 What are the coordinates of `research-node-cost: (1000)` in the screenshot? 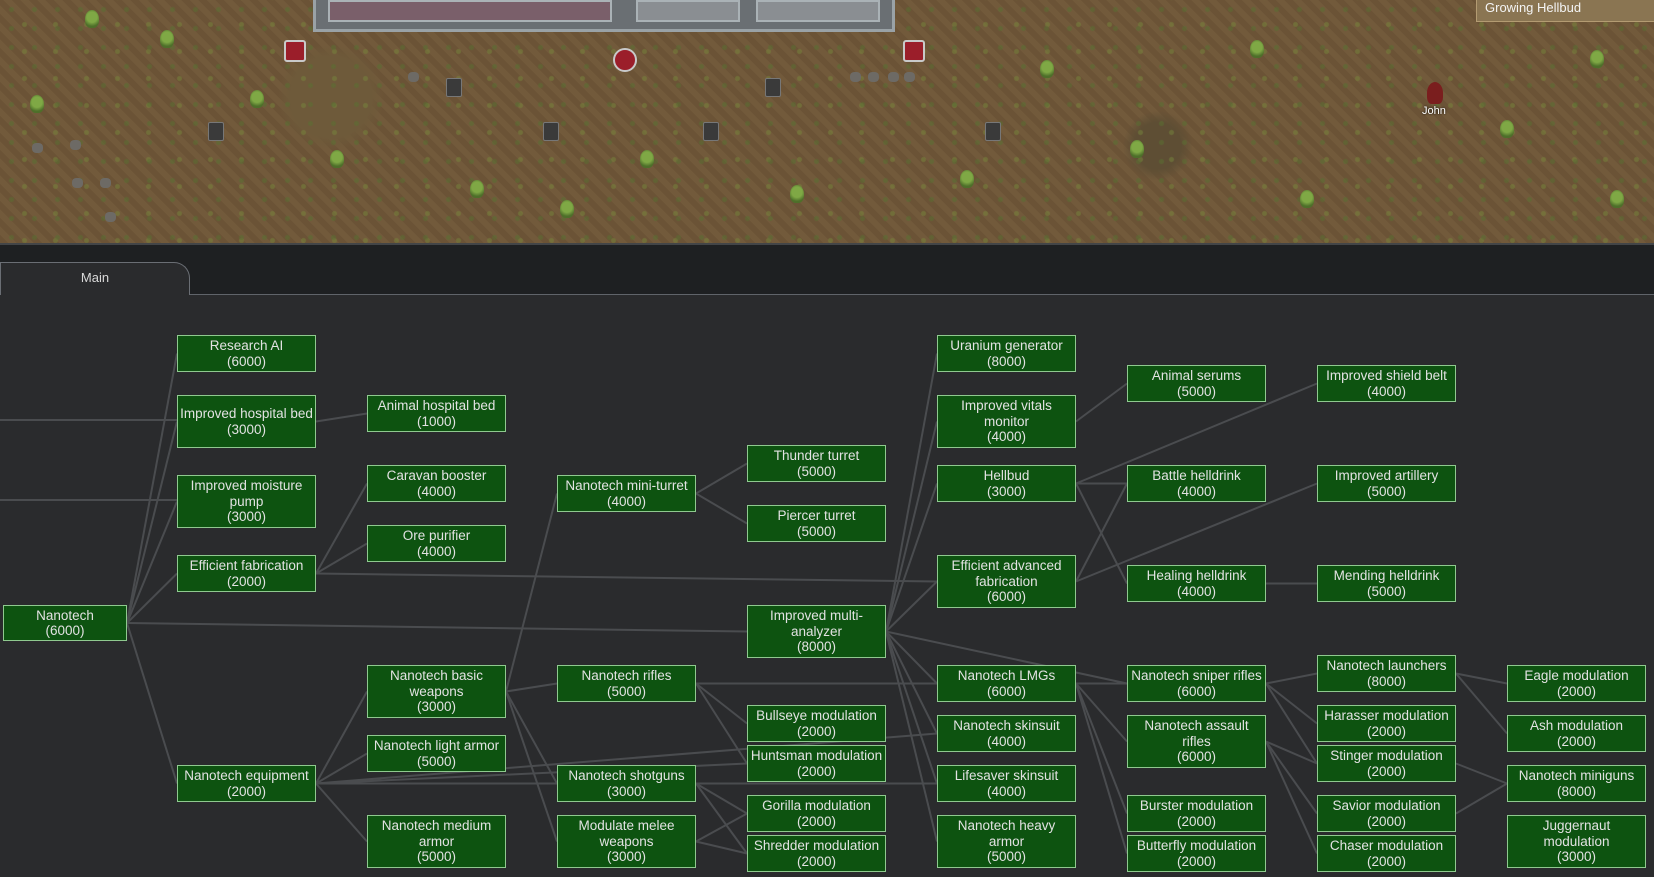 It's located at (436, 421).